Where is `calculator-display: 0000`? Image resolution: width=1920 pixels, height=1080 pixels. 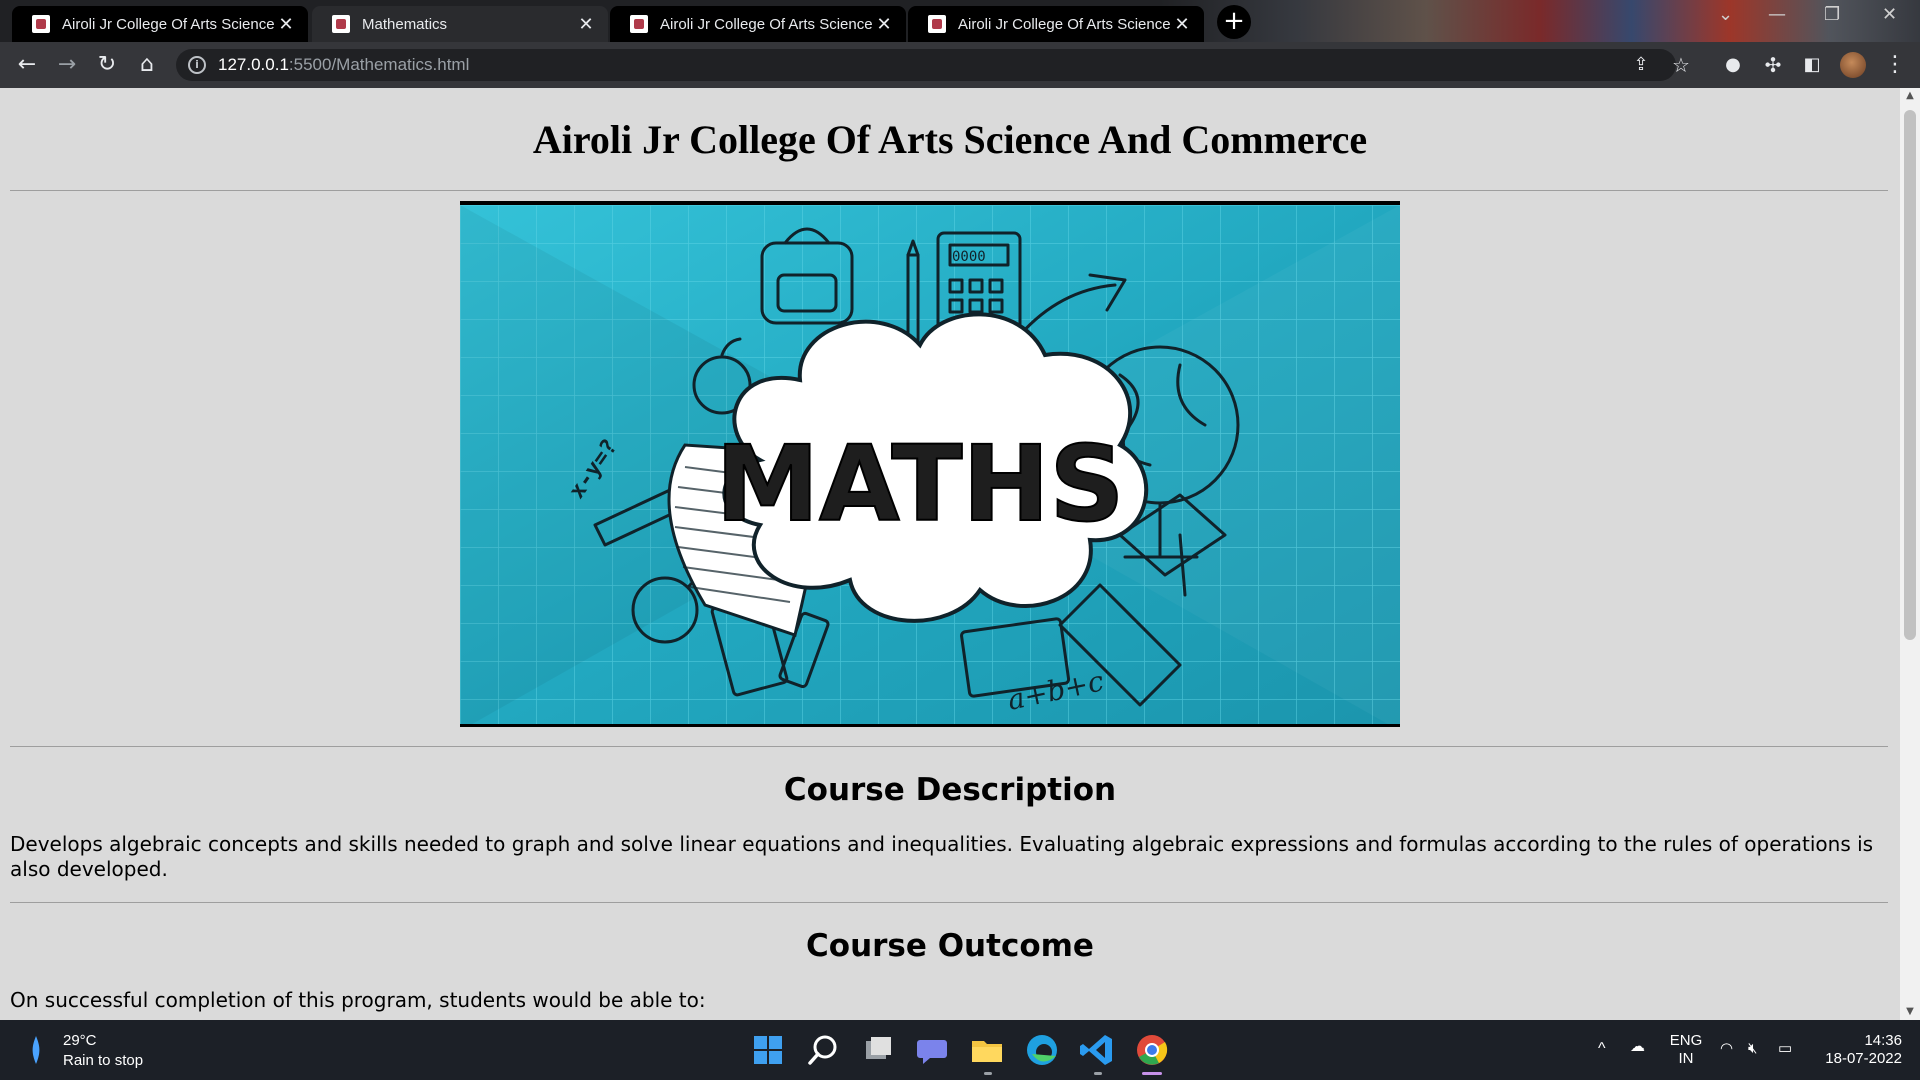
calculator-display: 0000 is located at coordinates (969, 257).